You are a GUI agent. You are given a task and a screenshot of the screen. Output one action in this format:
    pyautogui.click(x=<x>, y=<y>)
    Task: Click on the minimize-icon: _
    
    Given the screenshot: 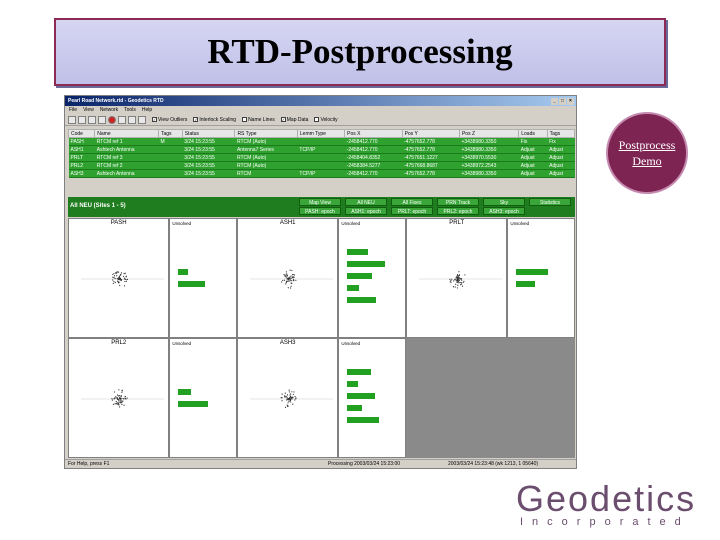 What is the action you would take?
    pyautogui.click(x=554, y=101)
    